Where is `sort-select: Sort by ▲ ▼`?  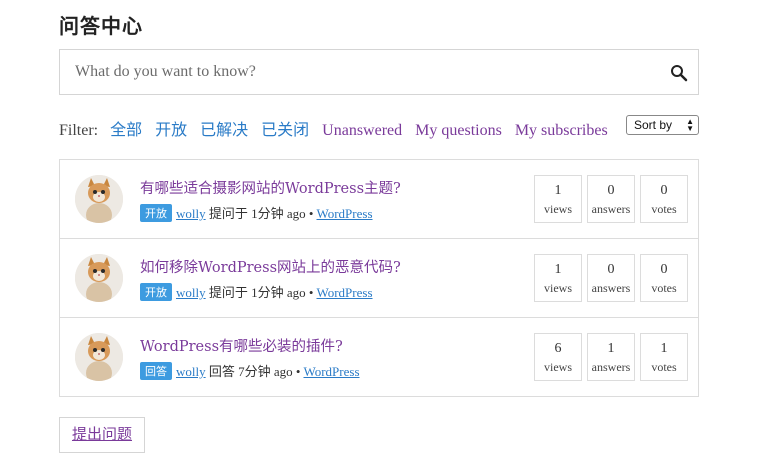
sort-select: Sort by ▲ ▼ is located at coordinates (662, 125).